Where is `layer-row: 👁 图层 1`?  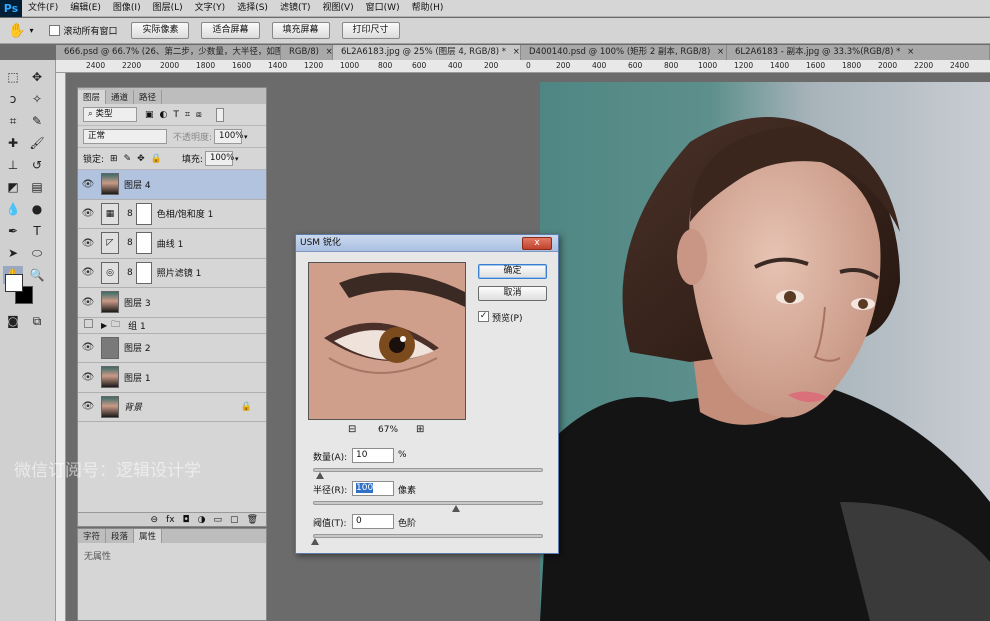 layer-row: 👁 图层 1 is located at coordinates (172, 378).